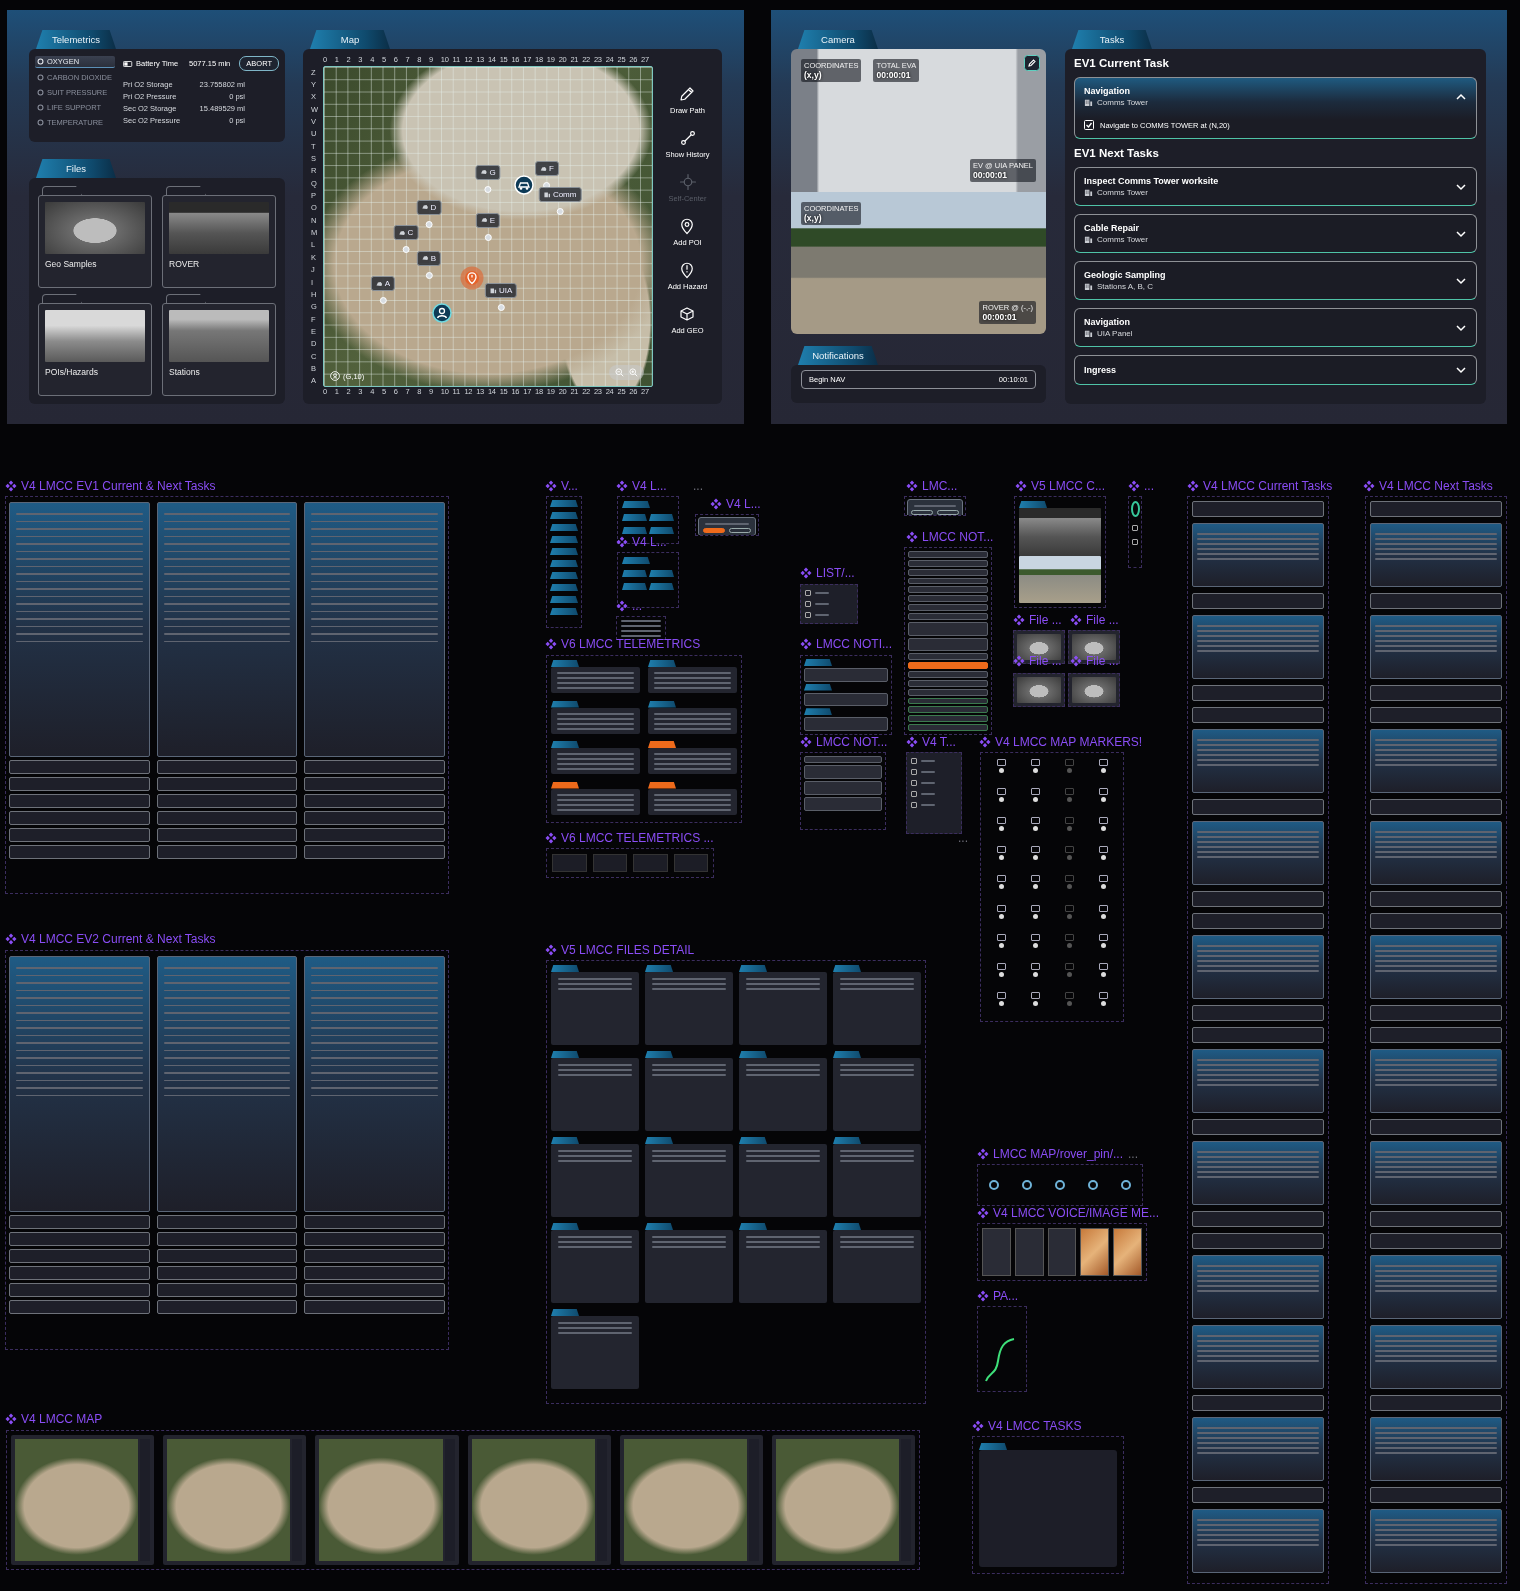 This screenshot has width=1520, height=1591. What do you see at coordinates (185, 372) in the screenshot?
I see `folder-label: Stations` at bounding box center [185, 372].